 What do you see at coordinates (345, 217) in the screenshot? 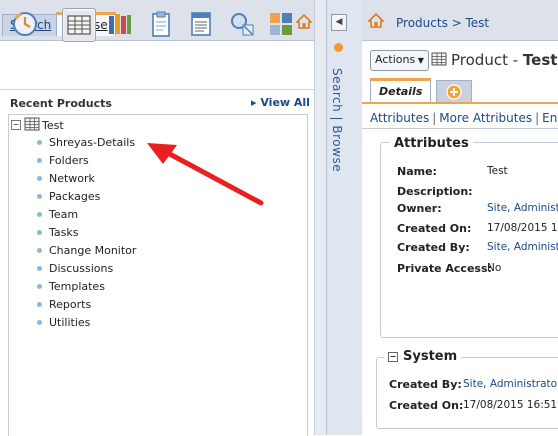
I see `collapsed-sidebar-strip` at bounding box center [345, 217].